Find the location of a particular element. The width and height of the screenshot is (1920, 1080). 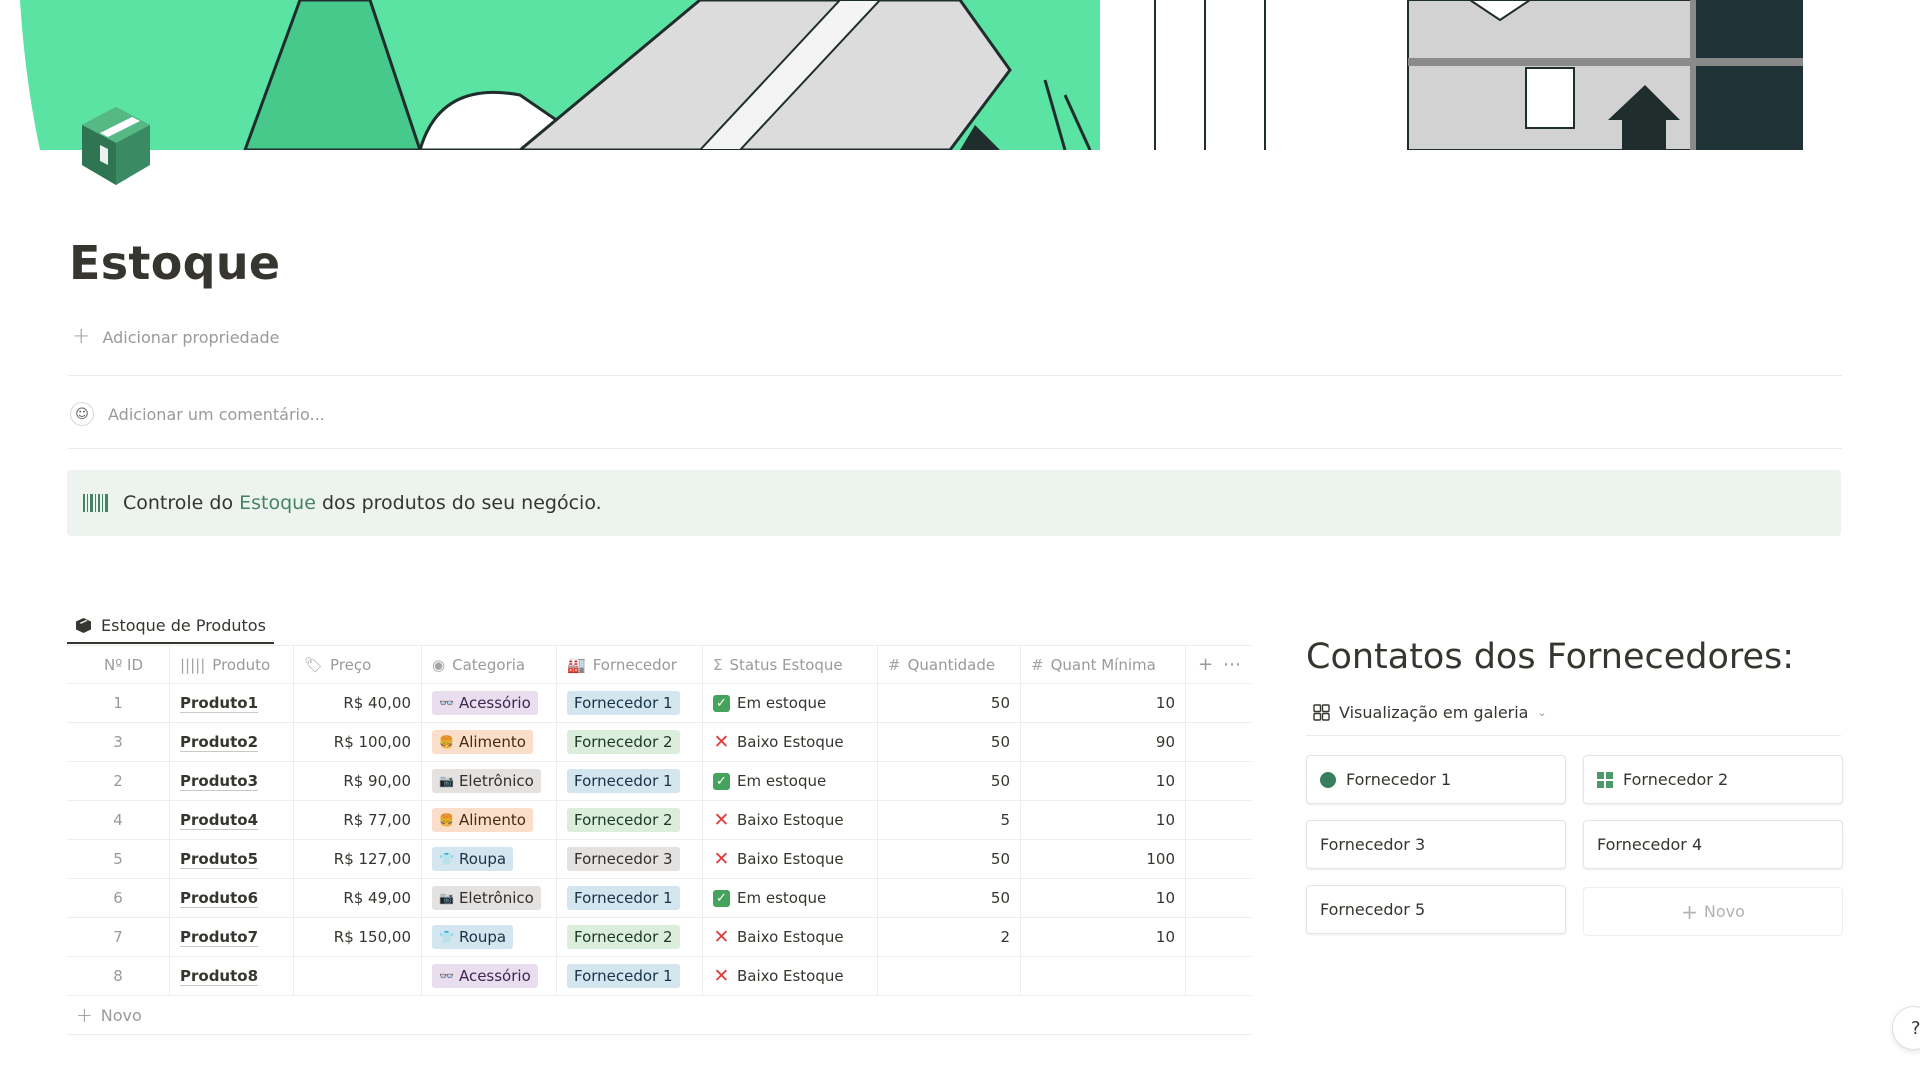

column-header-id: Nº ID is located at coordinates (118, 664).